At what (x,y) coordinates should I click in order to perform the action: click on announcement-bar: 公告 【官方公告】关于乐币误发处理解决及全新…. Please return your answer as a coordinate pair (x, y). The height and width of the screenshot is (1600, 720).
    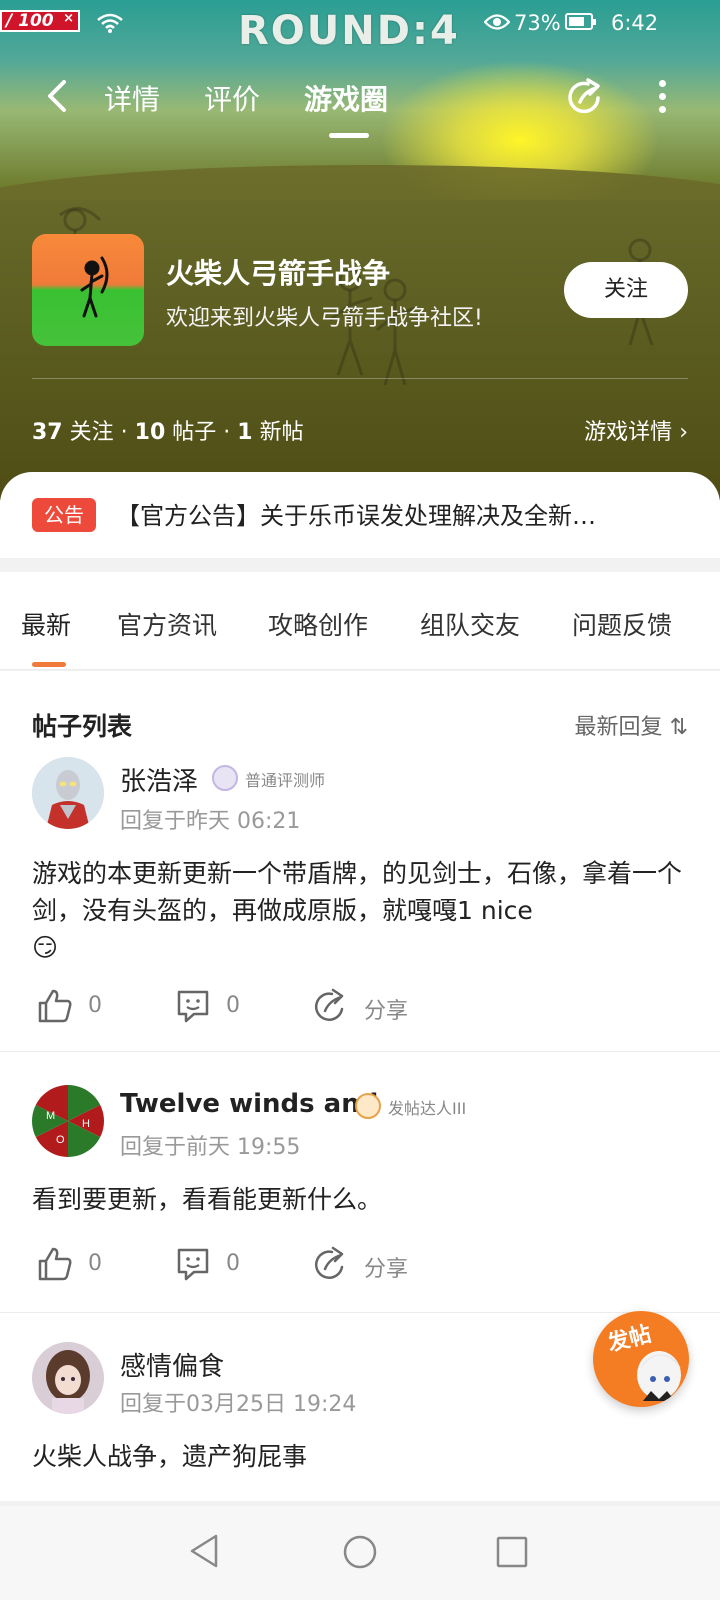
    Looking at the image, I should click on (360, 515).